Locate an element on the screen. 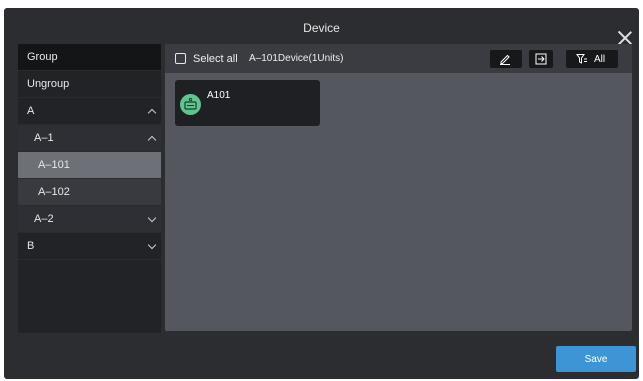 The width and height of the screenshot is (643, 381). sidebar-item-label: A–2 is located at coordinates (44, 219).